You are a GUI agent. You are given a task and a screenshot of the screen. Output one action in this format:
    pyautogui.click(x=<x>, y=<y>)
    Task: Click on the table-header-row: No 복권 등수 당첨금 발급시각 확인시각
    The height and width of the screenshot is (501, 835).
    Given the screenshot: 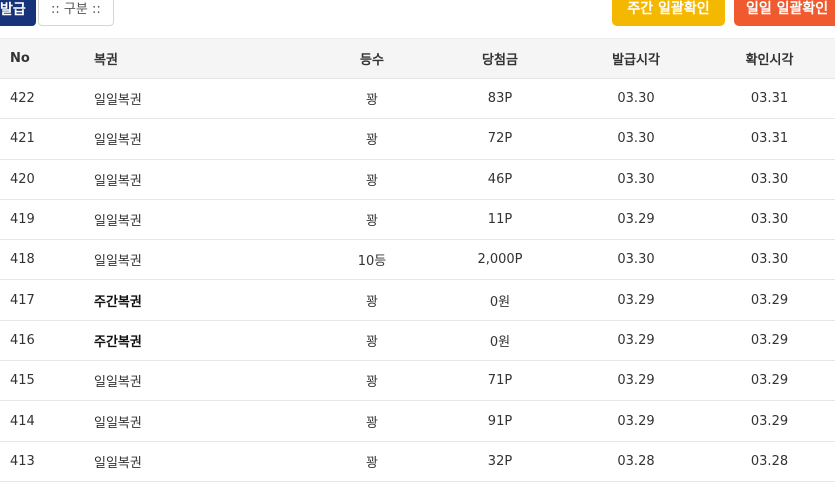 What is the action you would take?
    pyautogui.click(x=417, y=58)
    